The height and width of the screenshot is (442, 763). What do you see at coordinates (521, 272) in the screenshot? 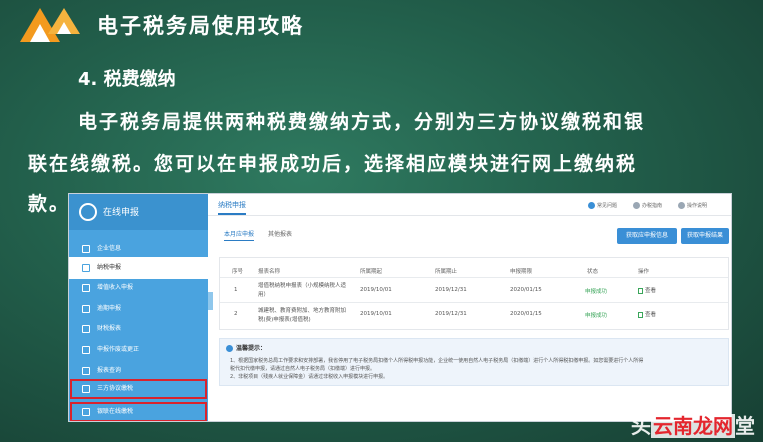
I see `table-header-deadline: 申报期限` at bounding box center [521, 272].